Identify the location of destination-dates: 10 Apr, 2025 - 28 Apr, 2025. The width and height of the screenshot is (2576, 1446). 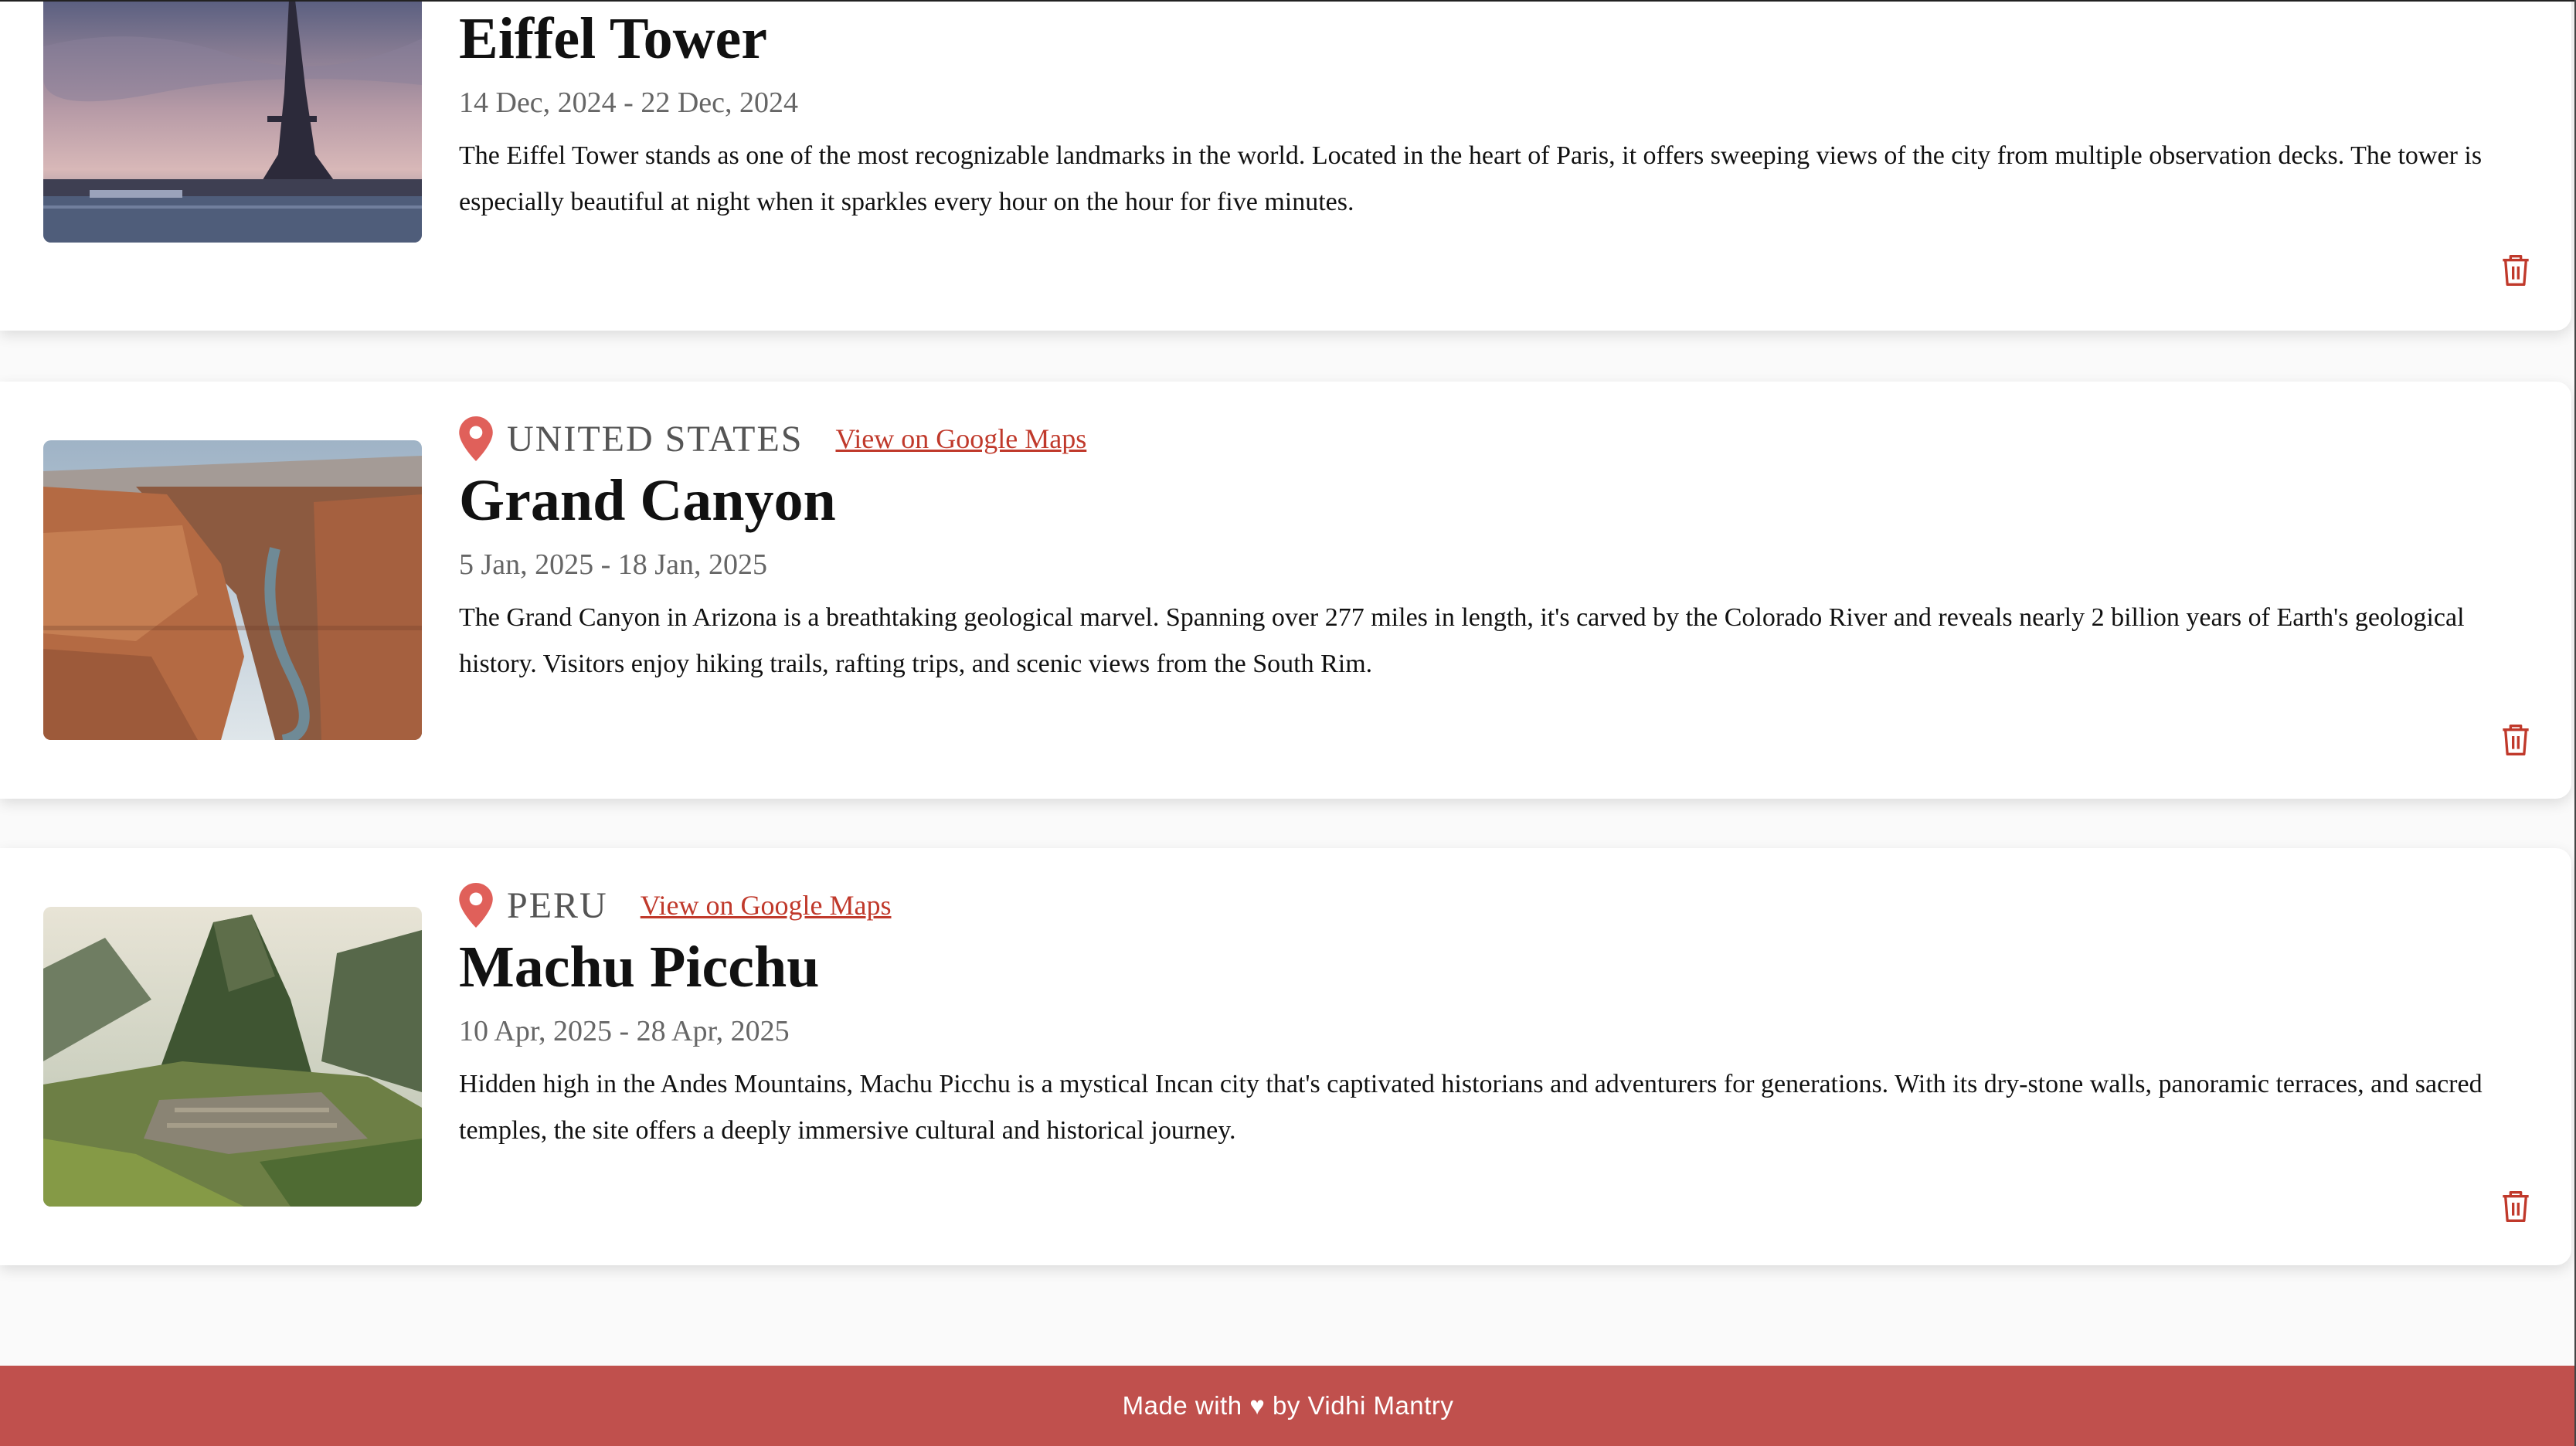
(624, 1031).